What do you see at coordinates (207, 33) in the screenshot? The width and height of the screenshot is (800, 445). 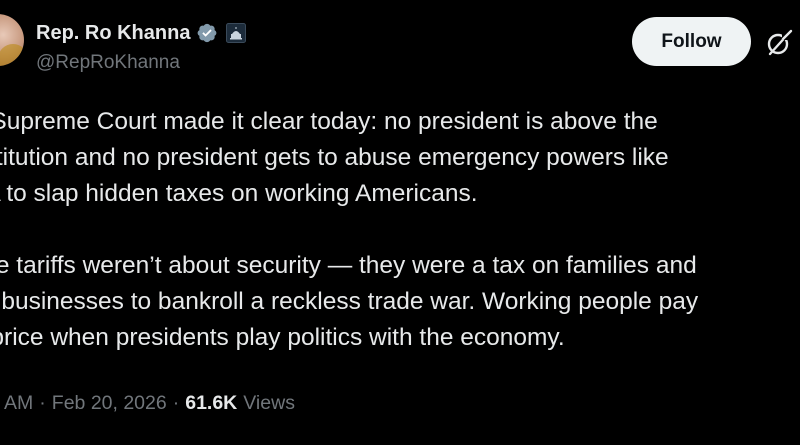 I see `verified-badge-icon` at bounding box center [207, 33].